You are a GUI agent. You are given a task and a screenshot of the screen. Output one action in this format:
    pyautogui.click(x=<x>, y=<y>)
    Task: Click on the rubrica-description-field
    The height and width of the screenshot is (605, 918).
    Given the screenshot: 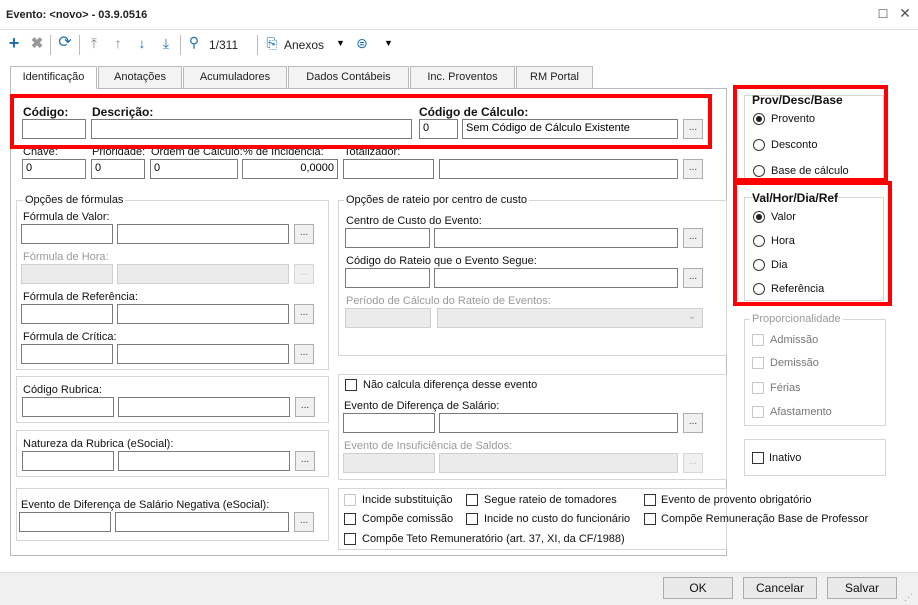 What is the action you would take?
    pyautogui.click(x=204, y=407)
    